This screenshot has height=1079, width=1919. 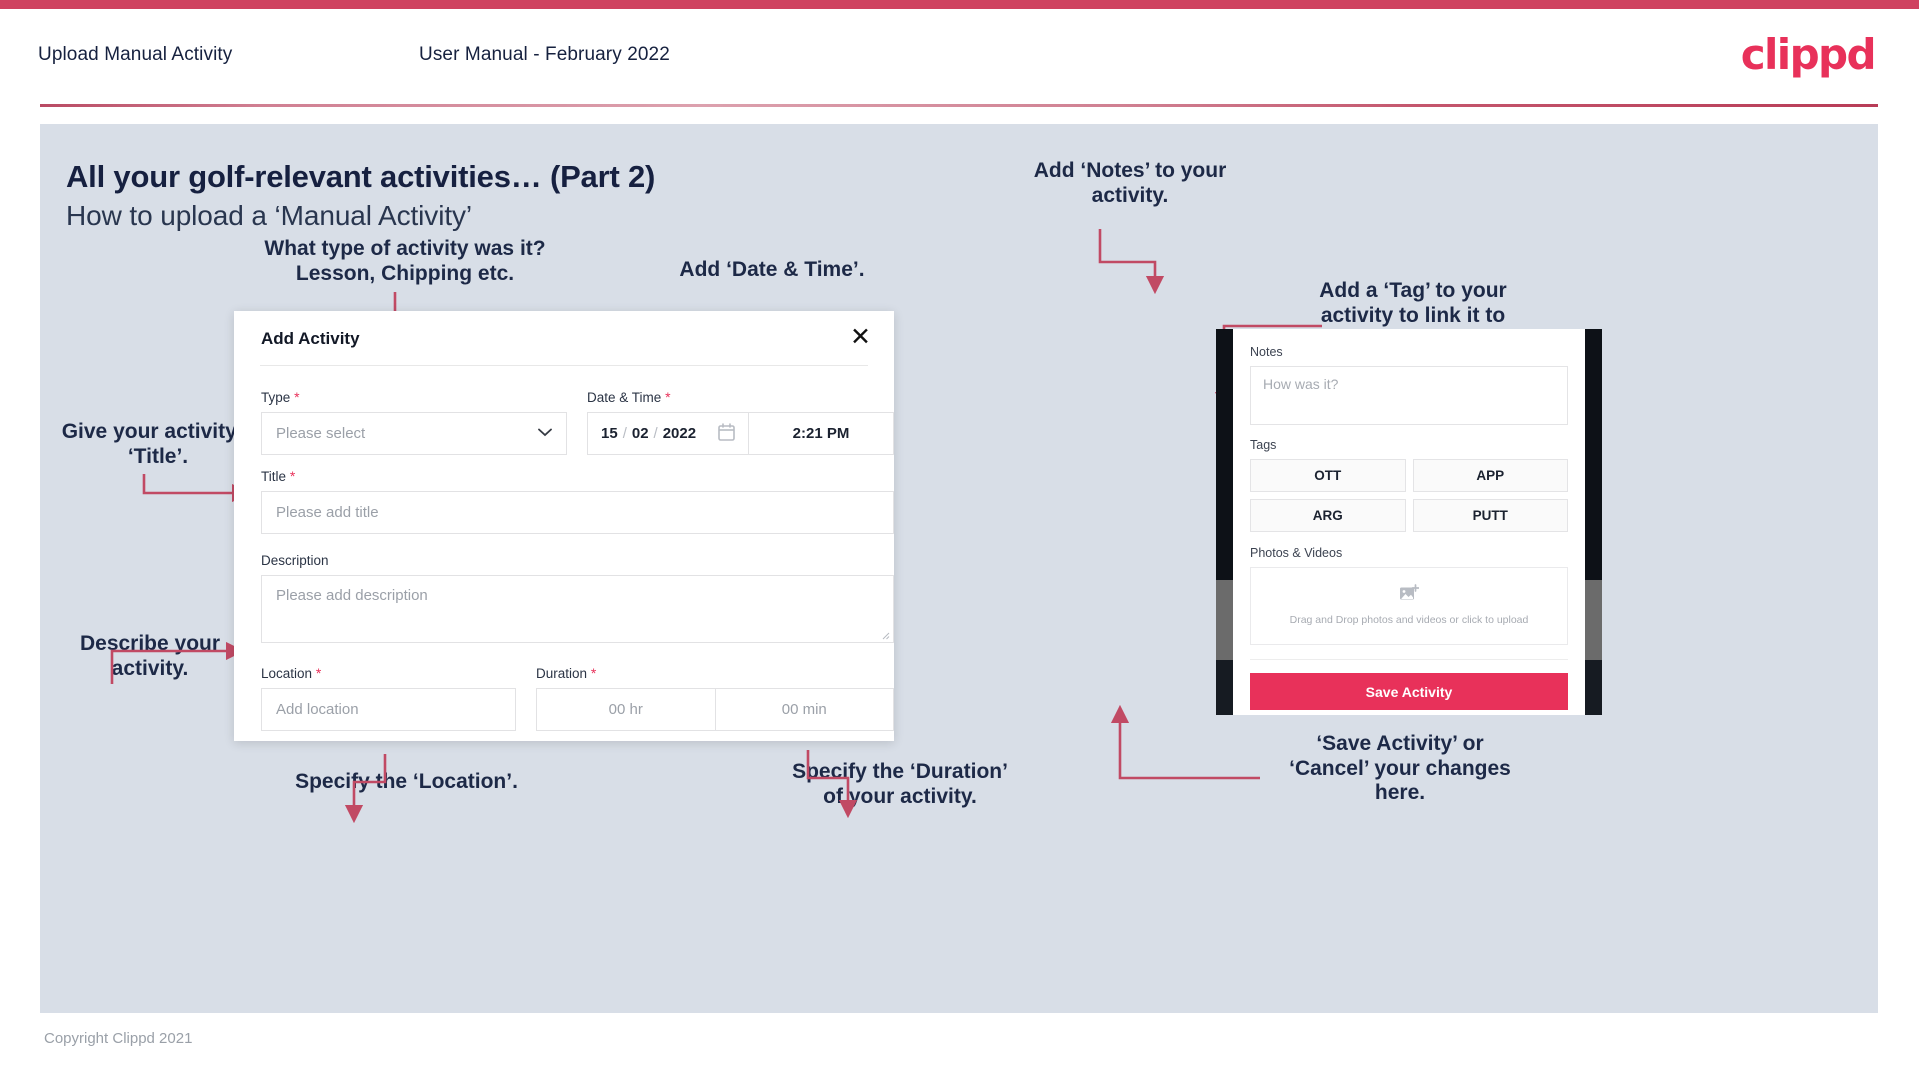 I want to click on dialog-title: Add Activity, so click(x=310, y=338).